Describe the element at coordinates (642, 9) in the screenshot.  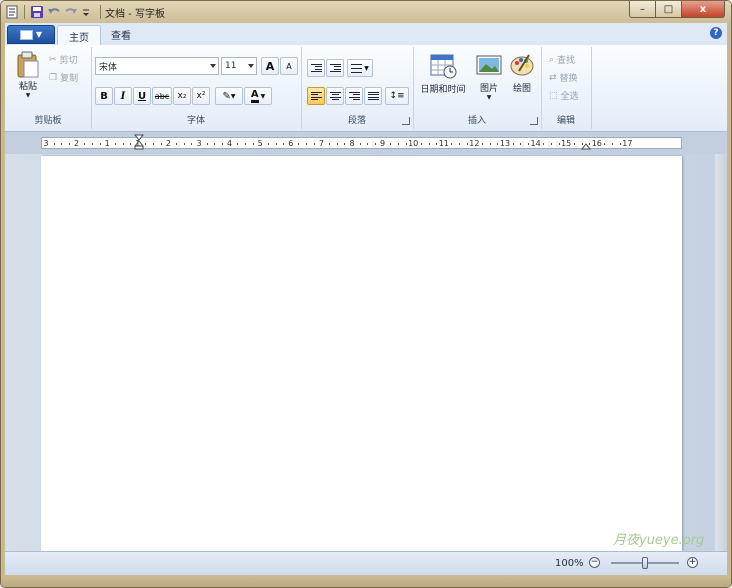
I see `minimize-button: –` at that location.